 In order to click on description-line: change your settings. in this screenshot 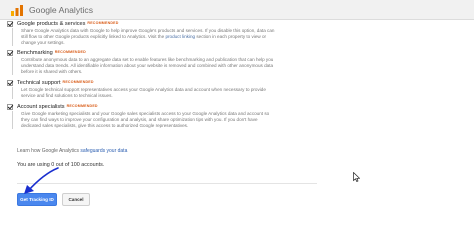, I will do `click(43, 42)`.